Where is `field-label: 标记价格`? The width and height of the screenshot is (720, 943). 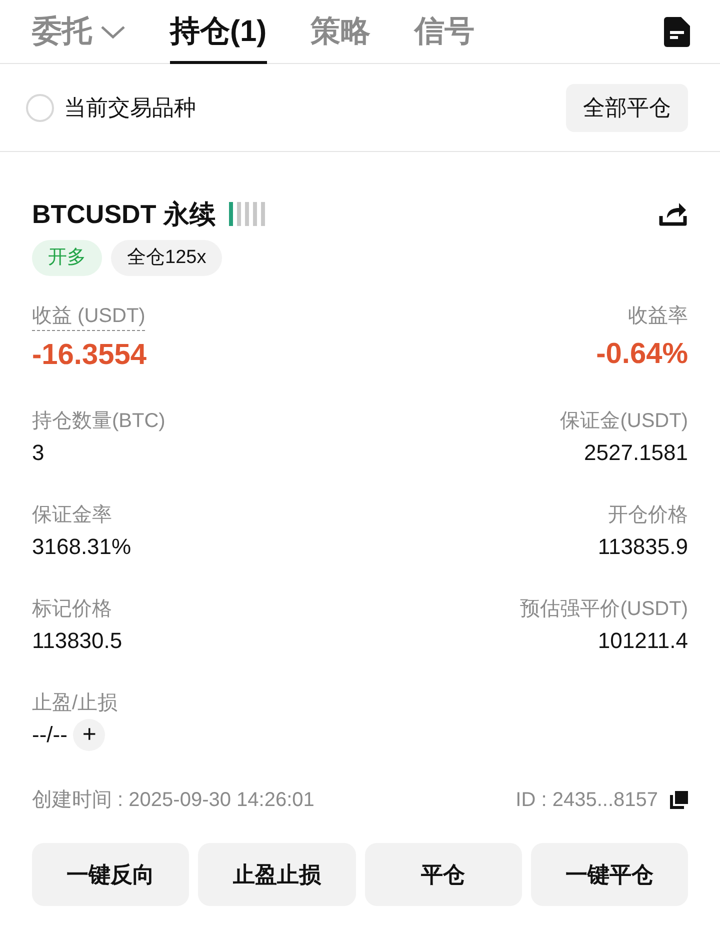 field-label: 标记价格 is located at coordinates (72, 609).